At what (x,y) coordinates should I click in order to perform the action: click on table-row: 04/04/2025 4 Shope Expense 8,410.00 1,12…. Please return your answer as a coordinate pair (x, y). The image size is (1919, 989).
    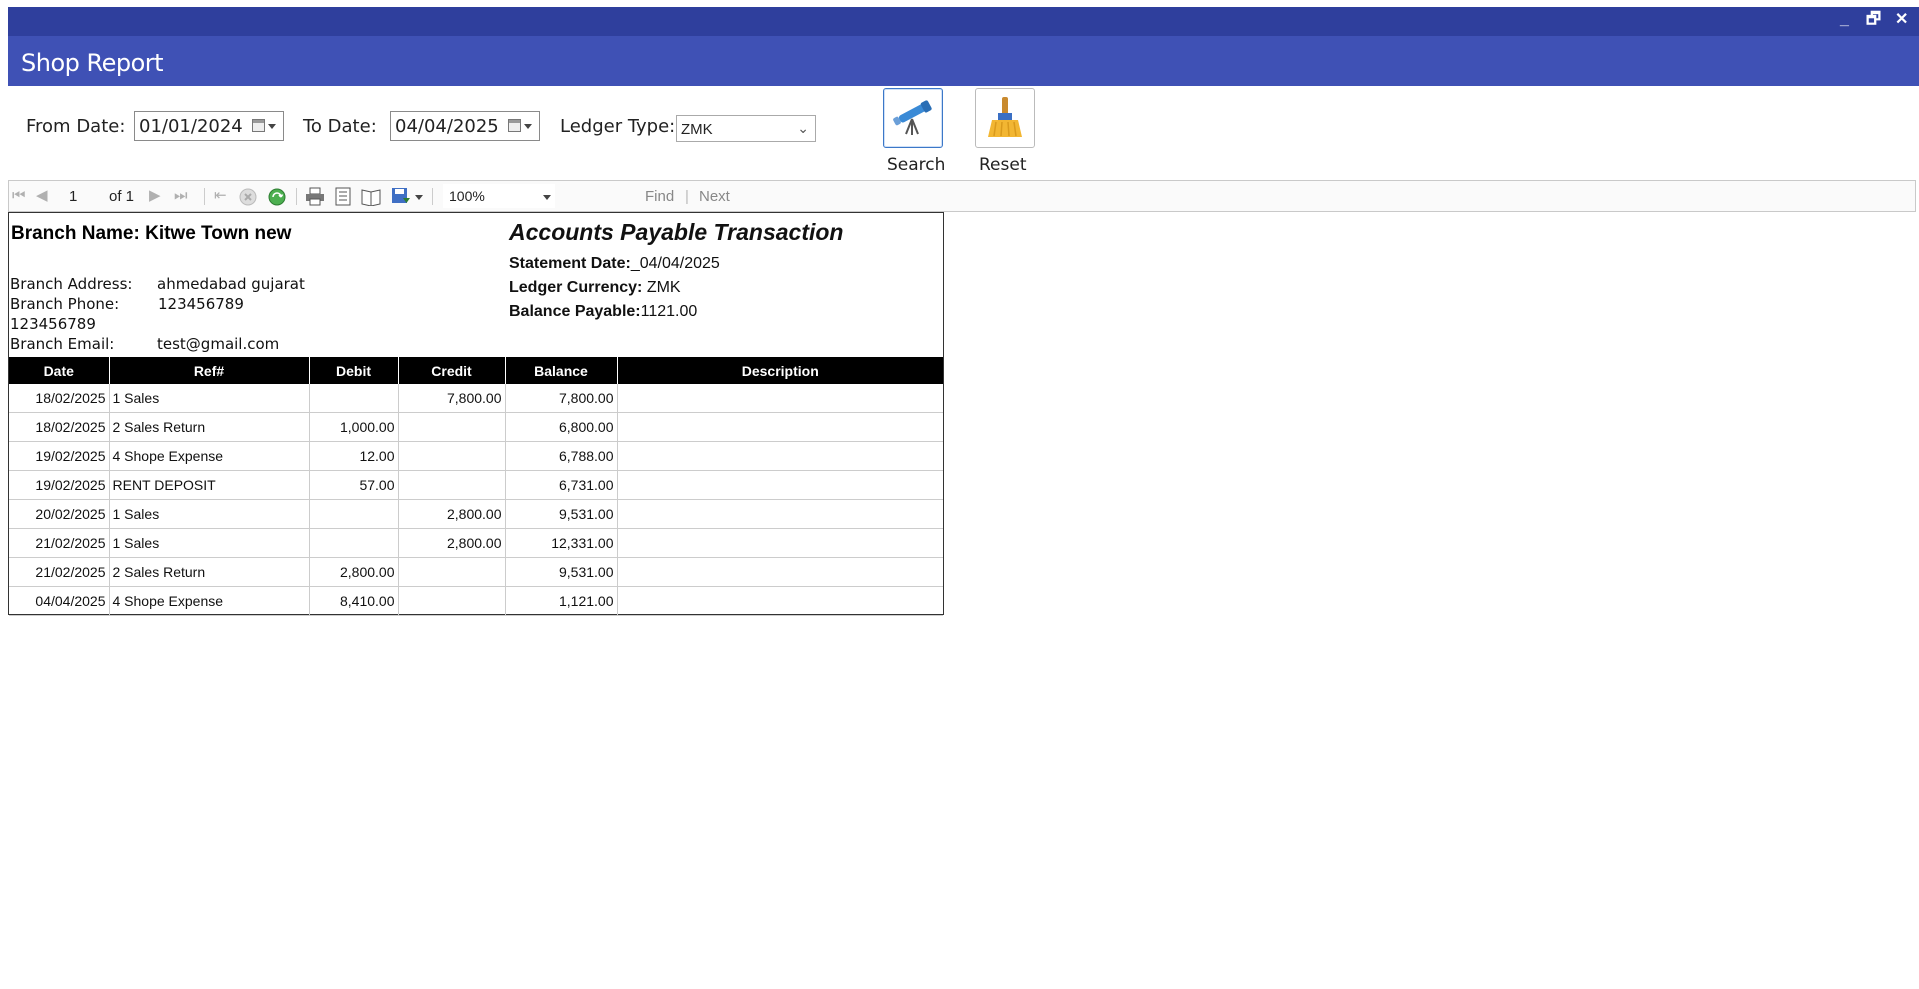
    Looking at the image, I should click on (476, 601).